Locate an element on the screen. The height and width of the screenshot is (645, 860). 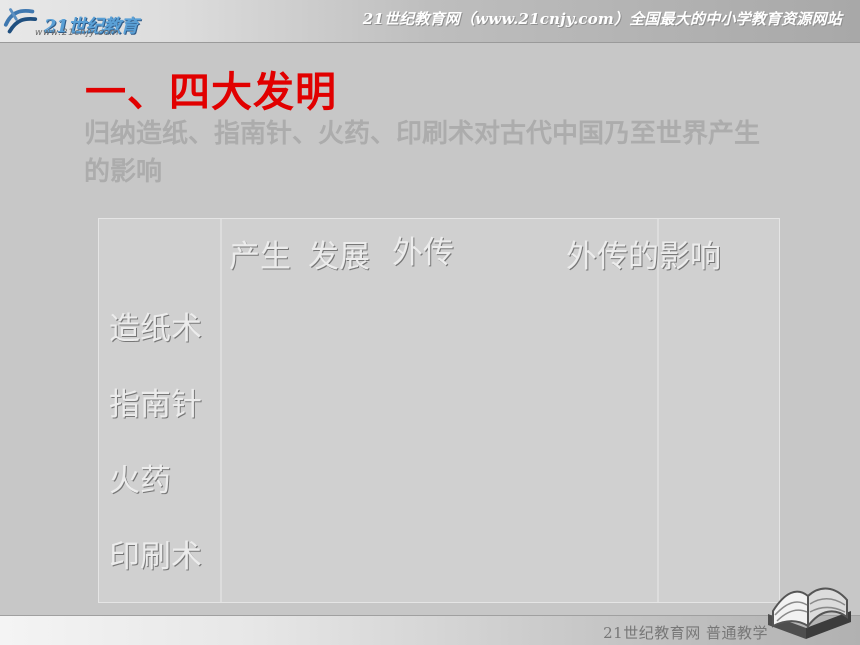
table-header-spread: 外传 is located at coordinates (423, 253).